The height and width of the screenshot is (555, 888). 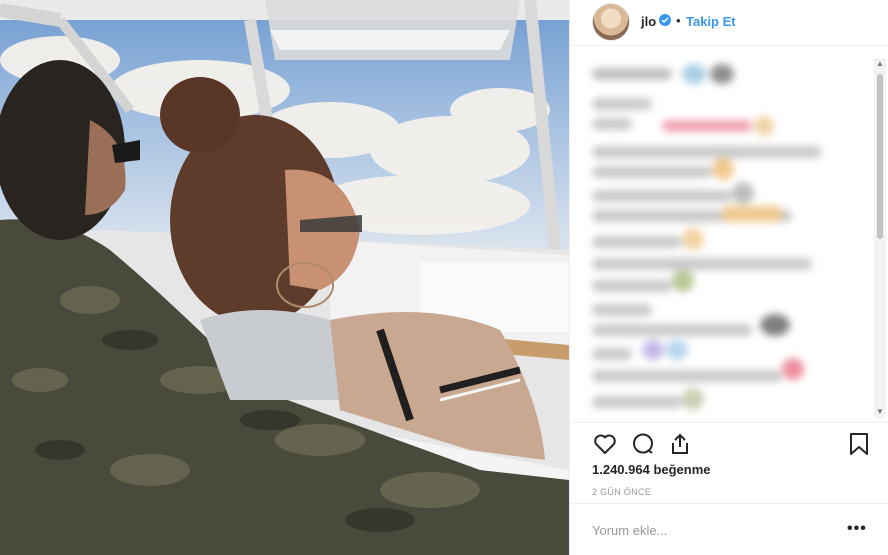 I want to click on post-header: jlo • Takip Et, so click(x=729, y=23).